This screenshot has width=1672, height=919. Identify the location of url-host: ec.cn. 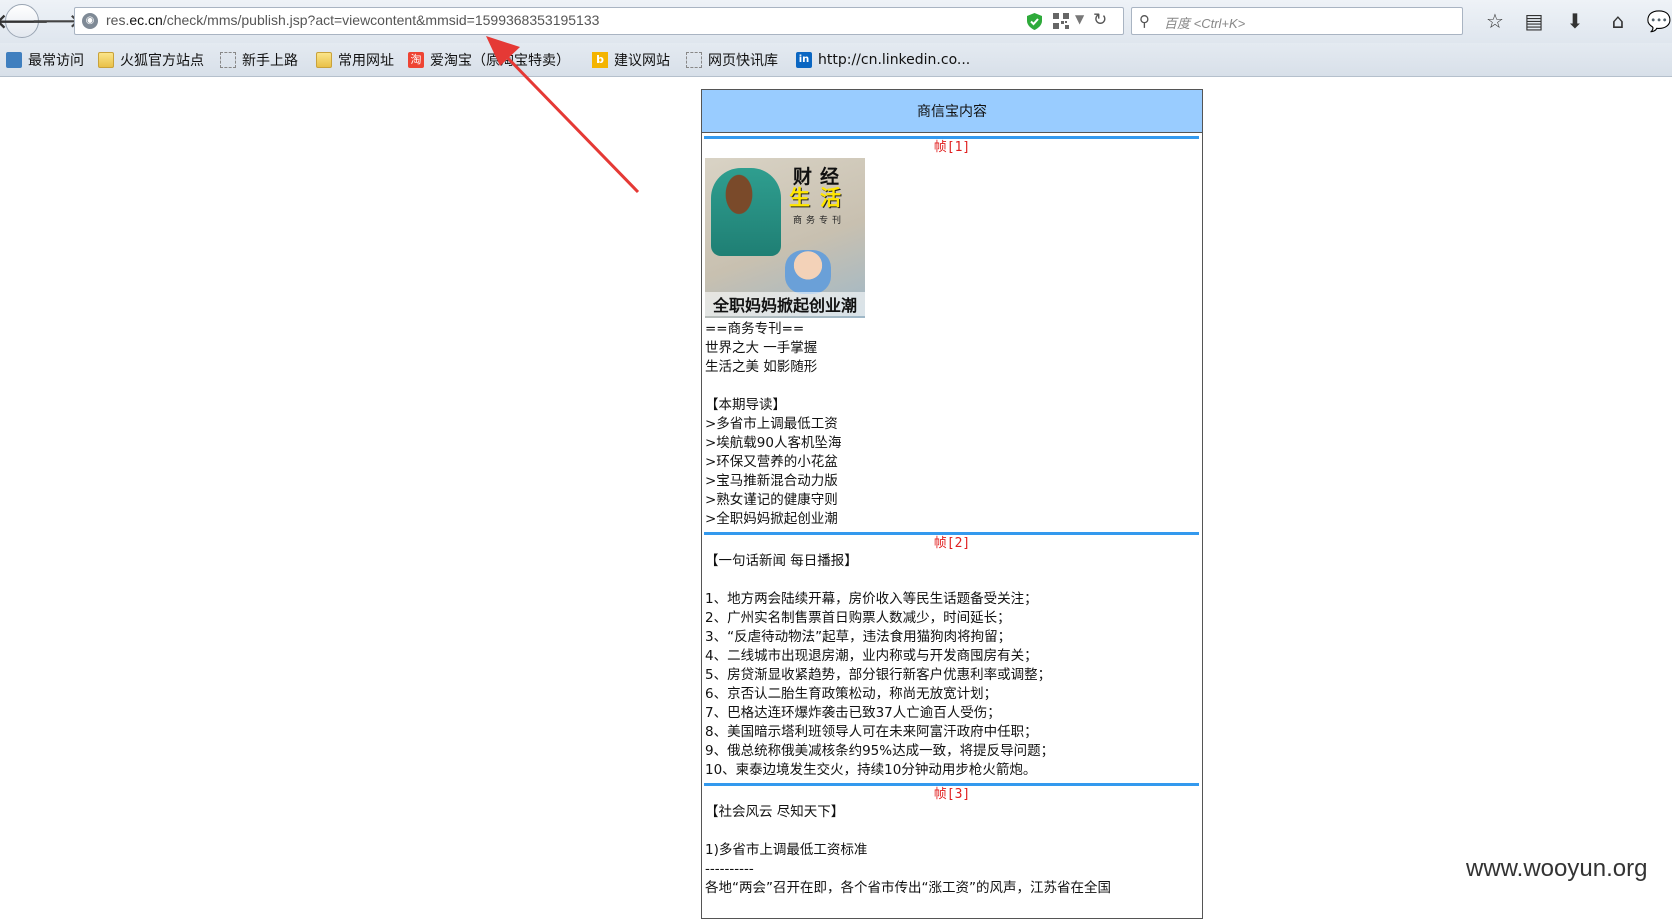
(146, 20).